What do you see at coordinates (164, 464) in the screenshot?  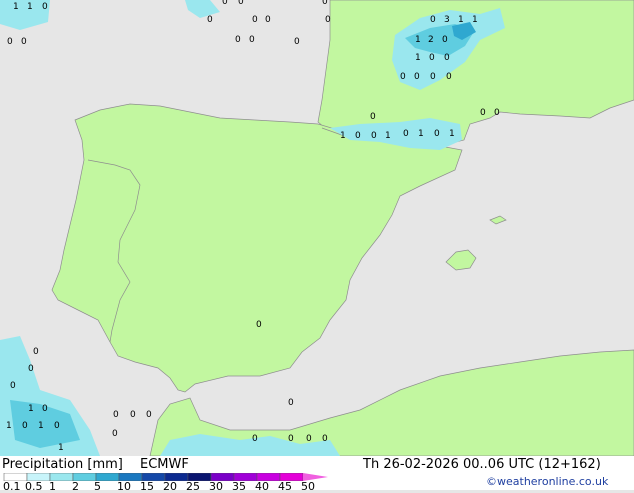 I see `model-name: ECMWF` at bounding box center [164, 464].